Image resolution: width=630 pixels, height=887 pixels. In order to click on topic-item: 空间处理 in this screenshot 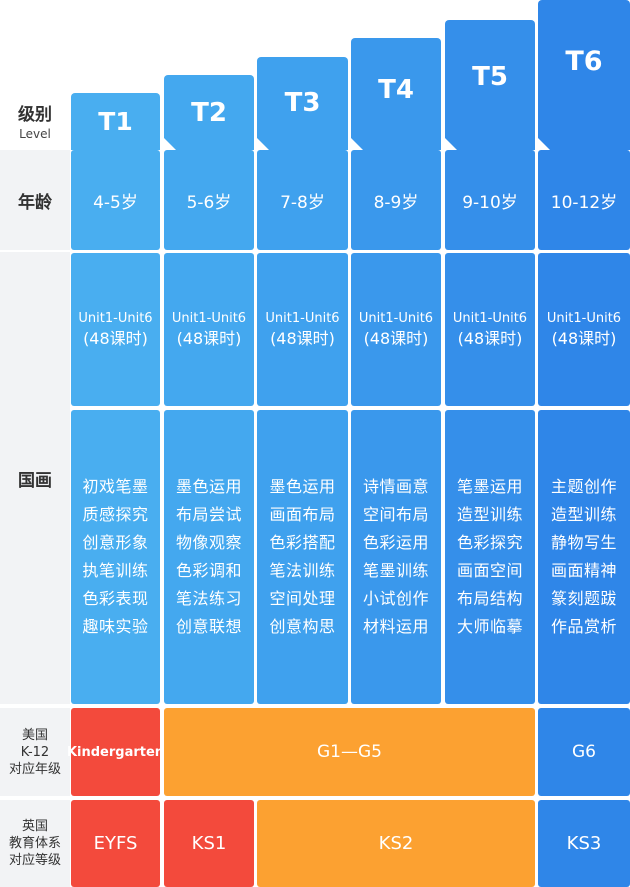, I will do `click(302, 598)`.